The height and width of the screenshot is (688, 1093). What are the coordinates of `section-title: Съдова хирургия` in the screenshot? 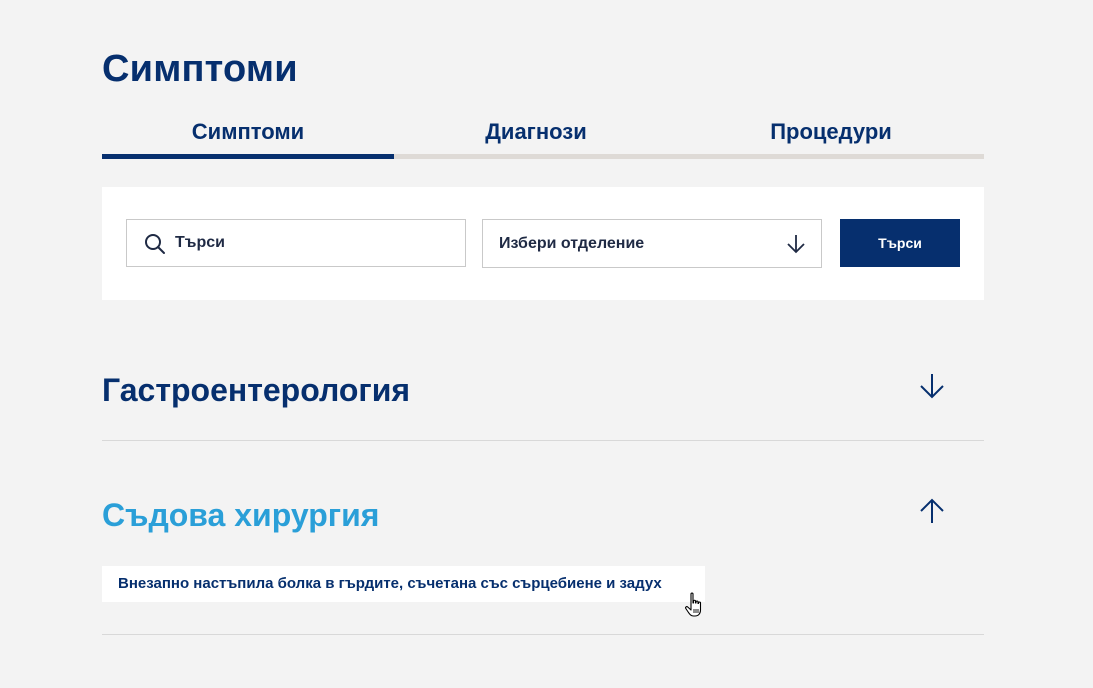 It's located at (241, 515).